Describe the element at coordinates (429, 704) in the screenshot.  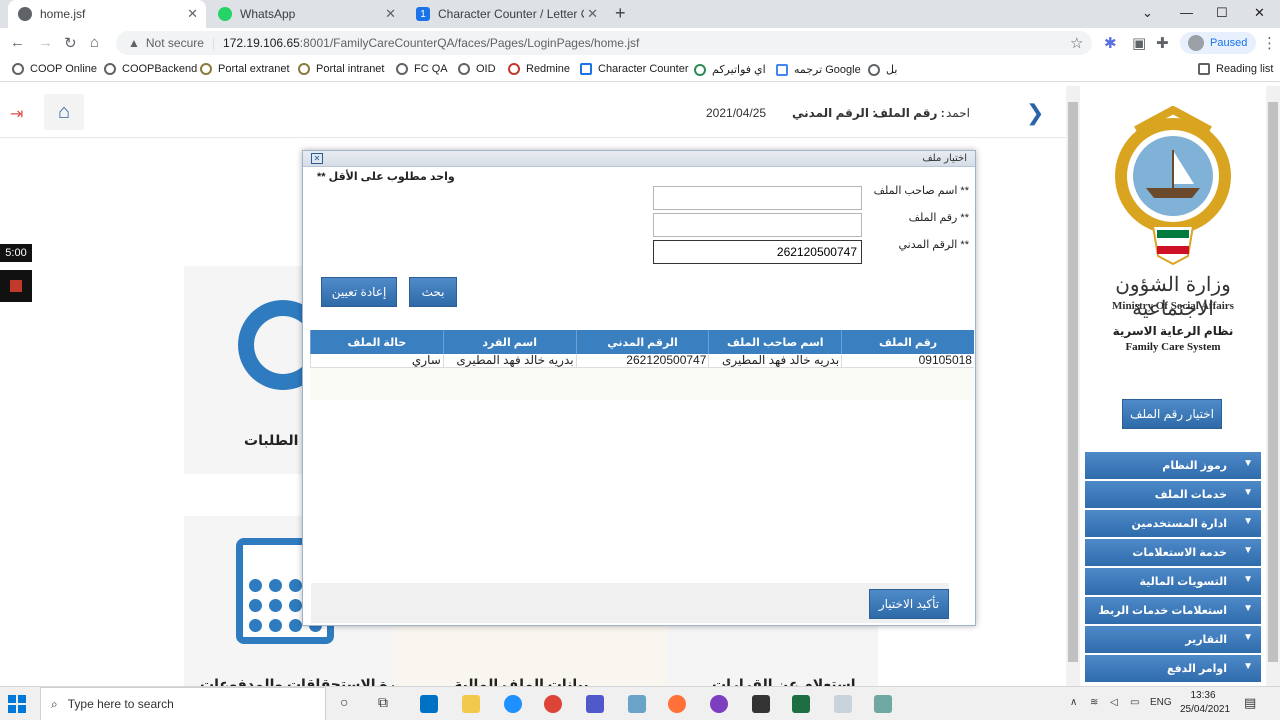
I see `mail-icon` at that location.